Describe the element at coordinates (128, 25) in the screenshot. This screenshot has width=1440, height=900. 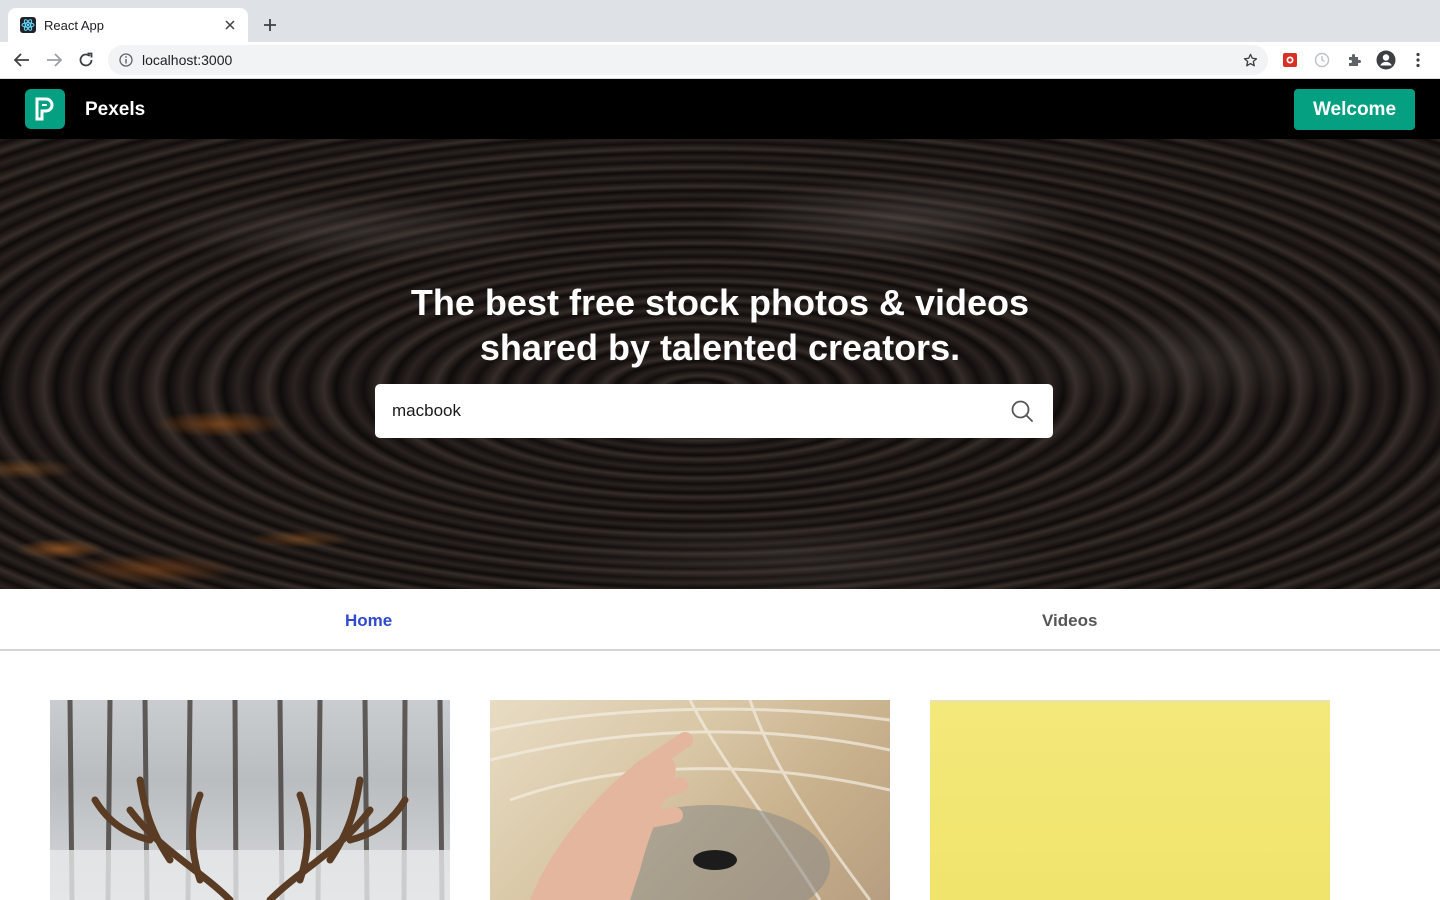
I see `browser-tab: React App` at that location.